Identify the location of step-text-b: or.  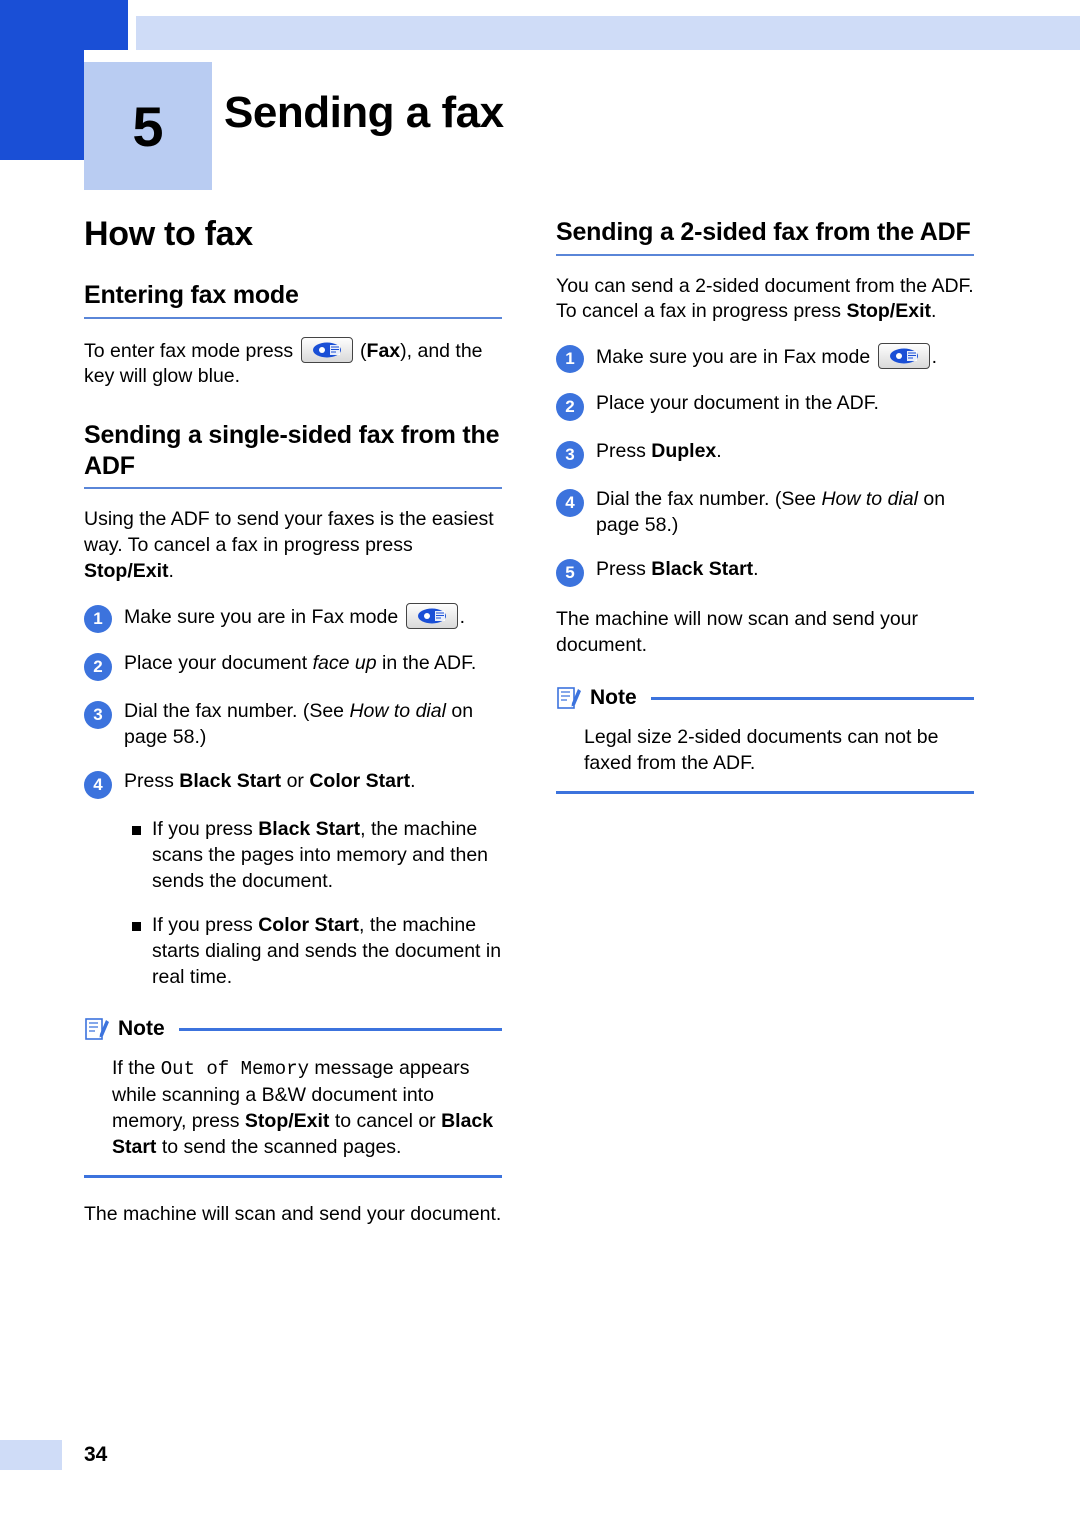
(295, 780).